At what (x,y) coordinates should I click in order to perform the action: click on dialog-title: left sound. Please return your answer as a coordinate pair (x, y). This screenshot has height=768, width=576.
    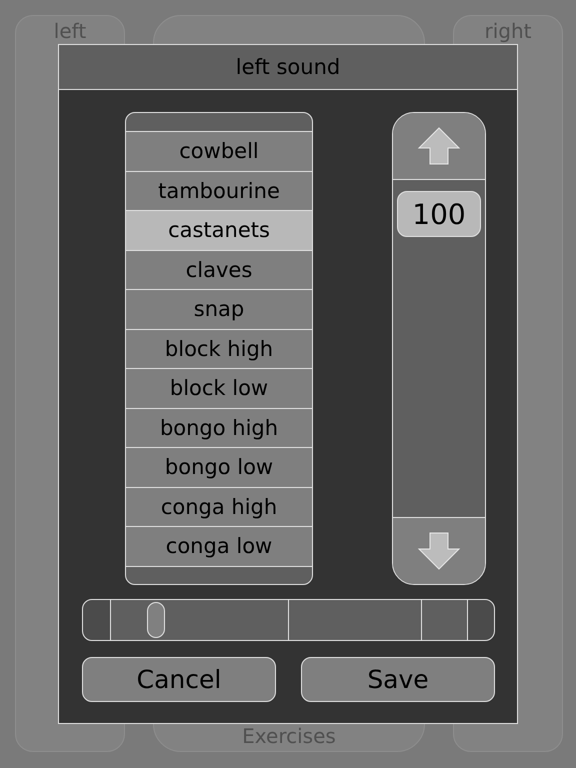
    Looking at the image, I should click on (288, 67).